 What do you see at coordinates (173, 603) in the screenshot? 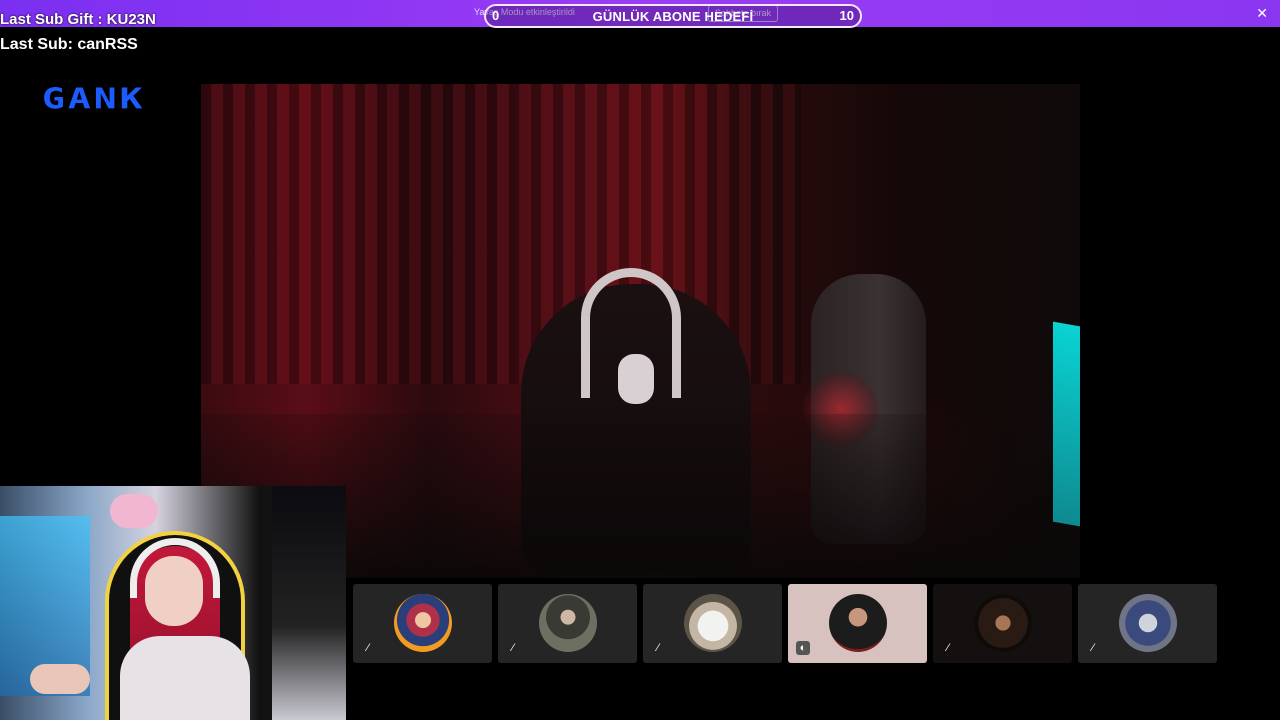
I see `facecam-feed` at bounding box center [173, 603].